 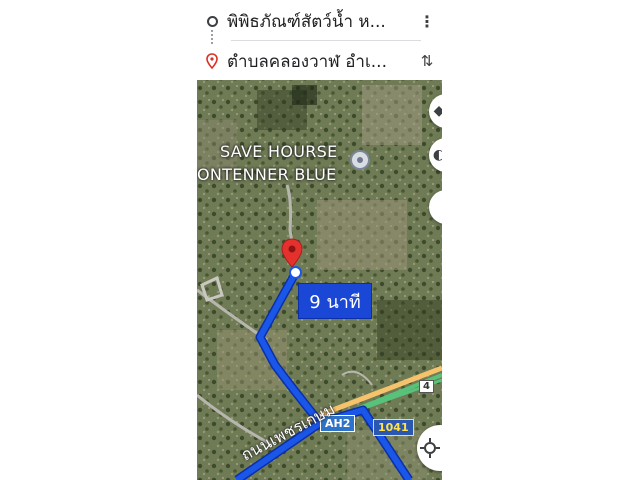 I want to click on divider, so click(x=326, y=40).